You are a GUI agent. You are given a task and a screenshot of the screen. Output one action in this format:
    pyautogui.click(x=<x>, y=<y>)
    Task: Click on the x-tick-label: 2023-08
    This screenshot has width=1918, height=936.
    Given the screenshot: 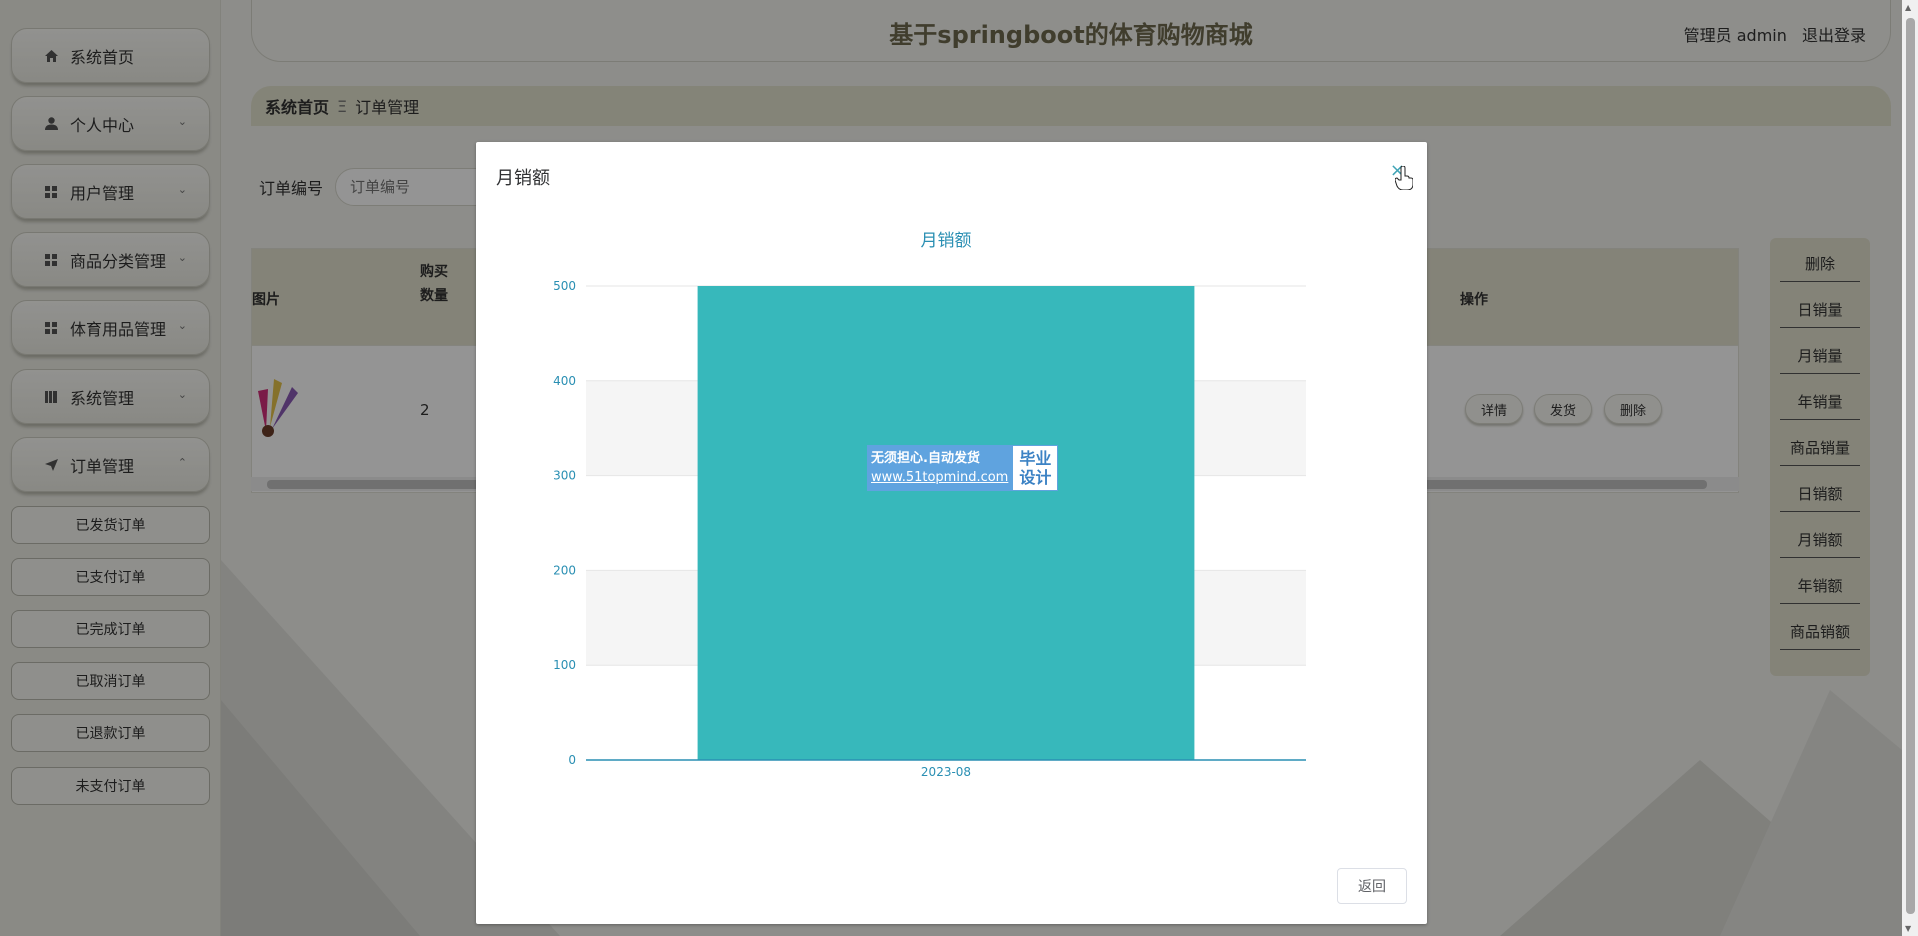 What is the action you would take?
    pyautogui.click(x=946, y=772)
    